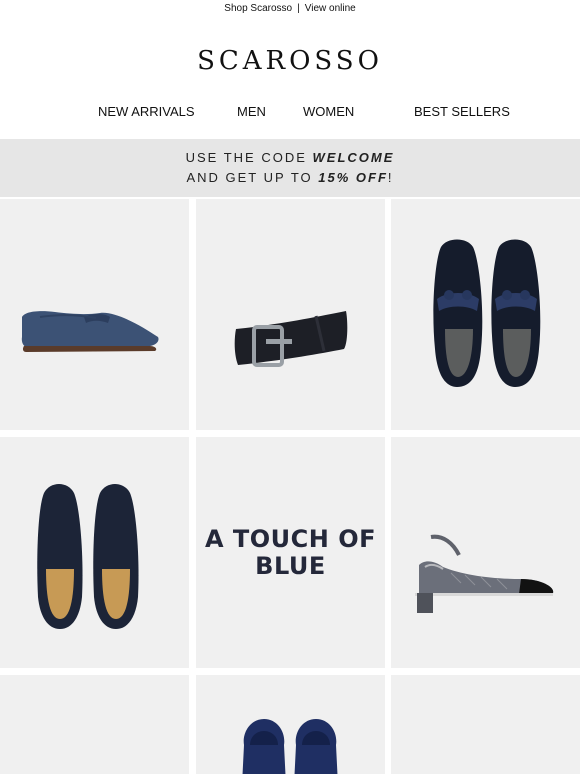 Image resolution: width=580 pixels, height=774 pixels. I want to click on promo-line-1: USE THE CODE WELCOME, so click(290, 158).